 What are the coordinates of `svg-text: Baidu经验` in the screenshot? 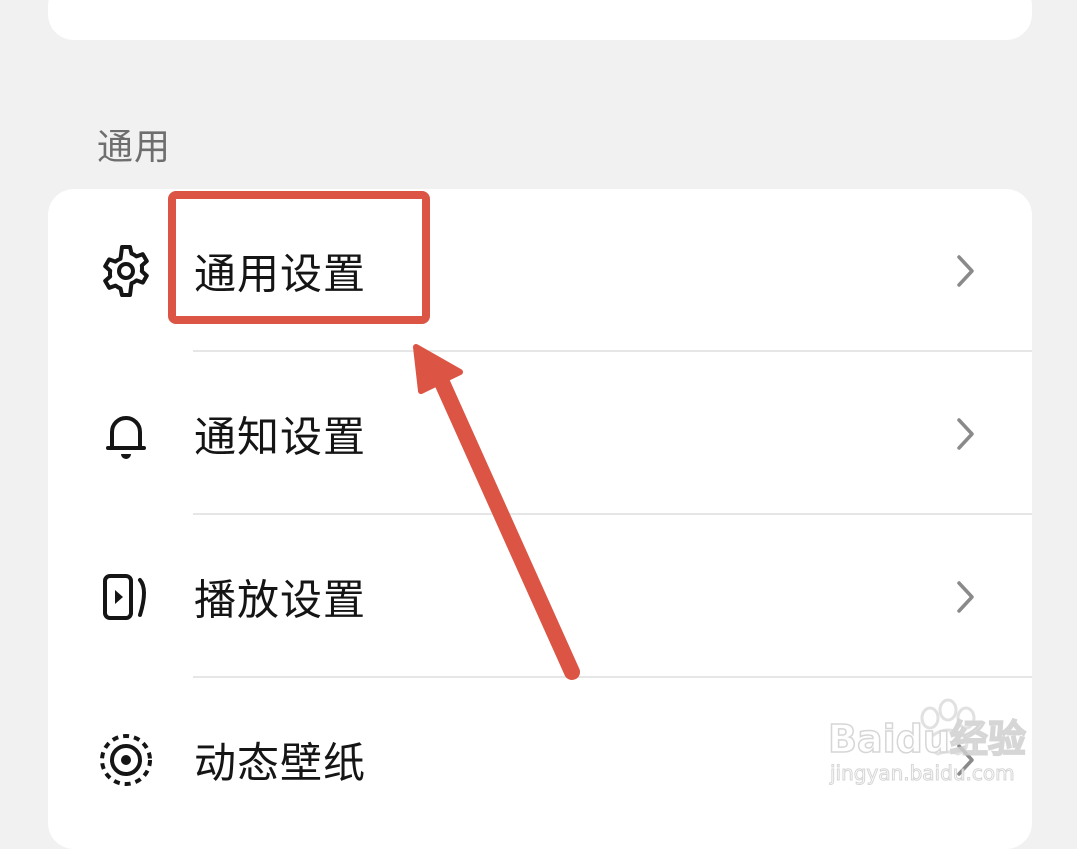 It's located at (927, 739).